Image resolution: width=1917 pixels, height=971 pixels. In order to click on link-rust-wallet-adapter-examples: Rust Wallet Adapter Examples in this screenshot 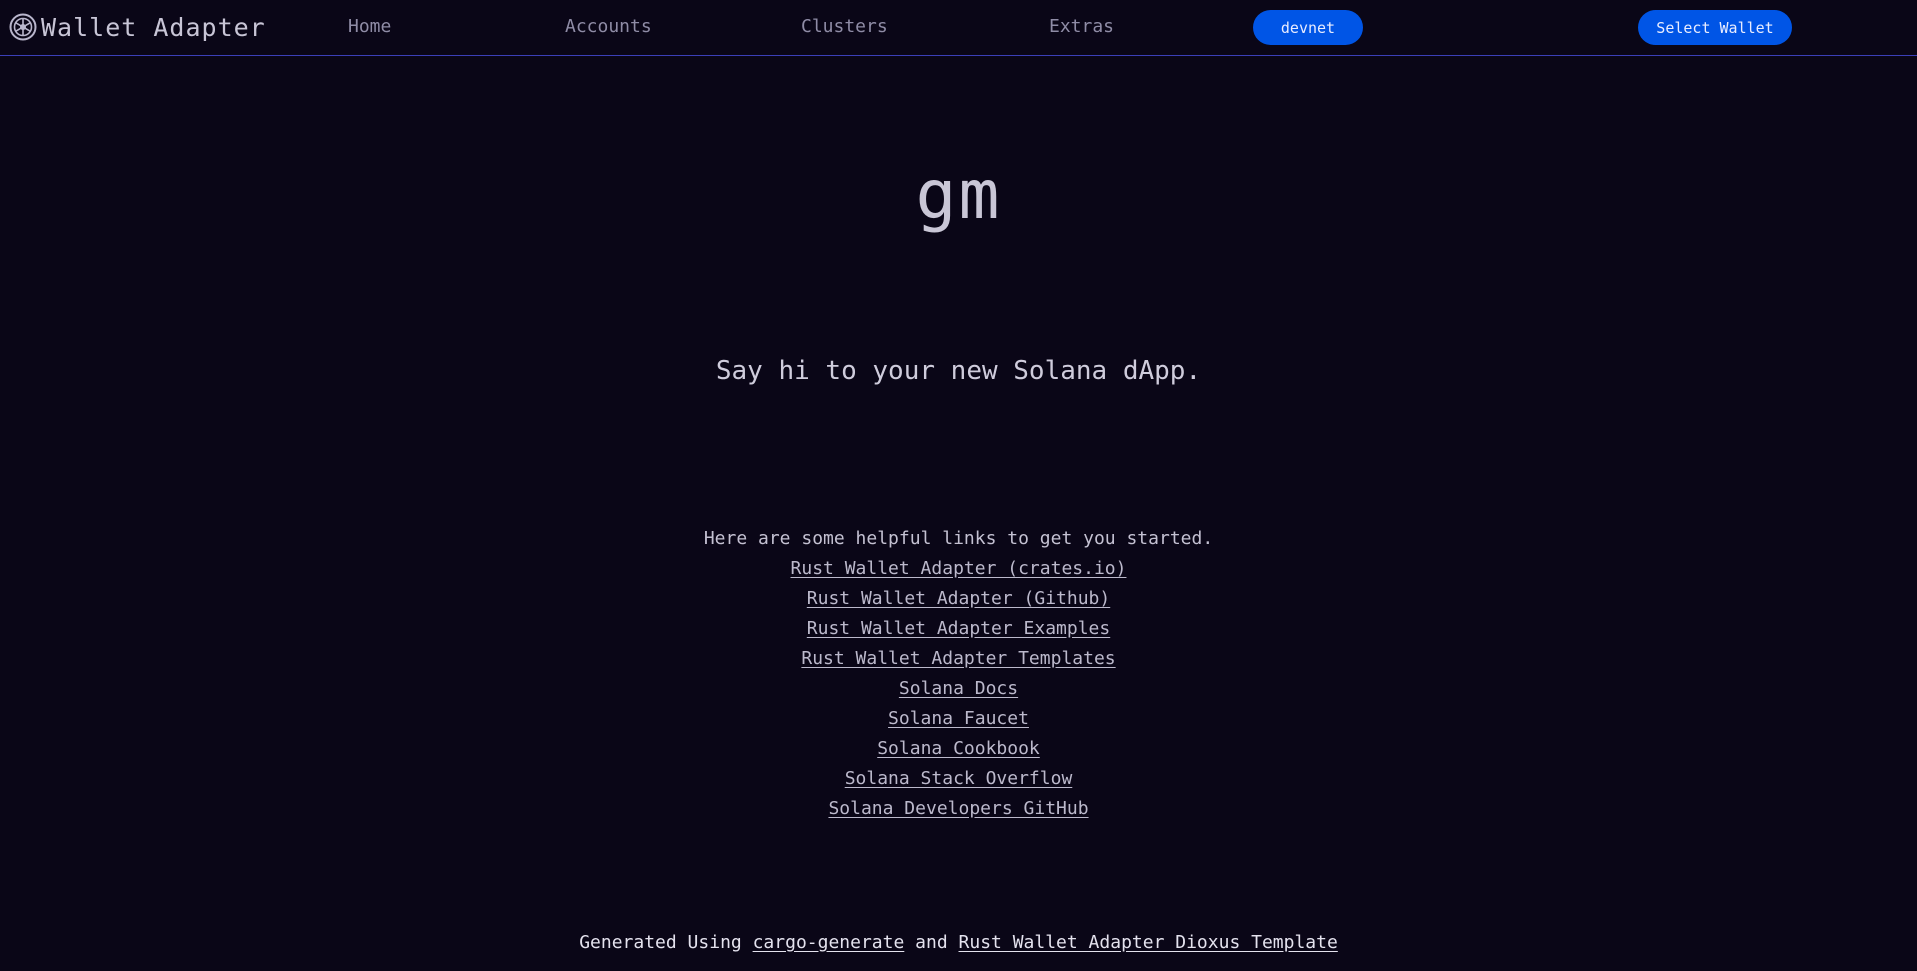, I will do `click(958, 628)`.